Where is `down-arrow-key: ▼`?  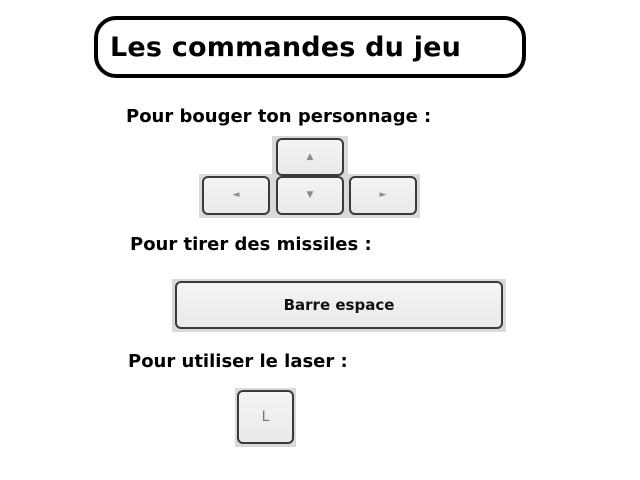 down-arrow-key: ▼ is located at coordinates (310, 195).